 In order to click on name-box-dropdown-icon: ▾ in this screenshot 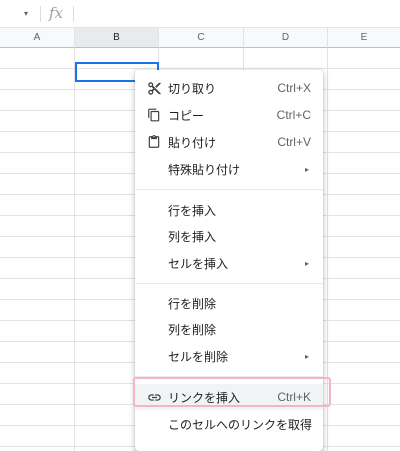, I will do `click(26, 13)`.